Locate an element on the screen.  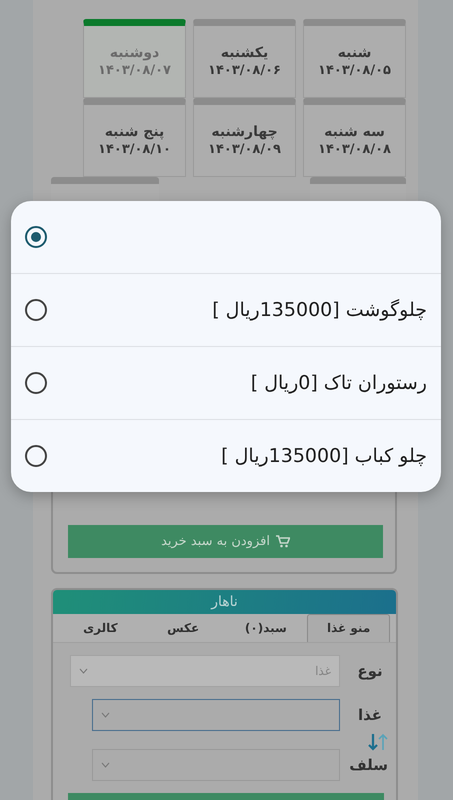
cart-icon is located at coordinates (283, 541).